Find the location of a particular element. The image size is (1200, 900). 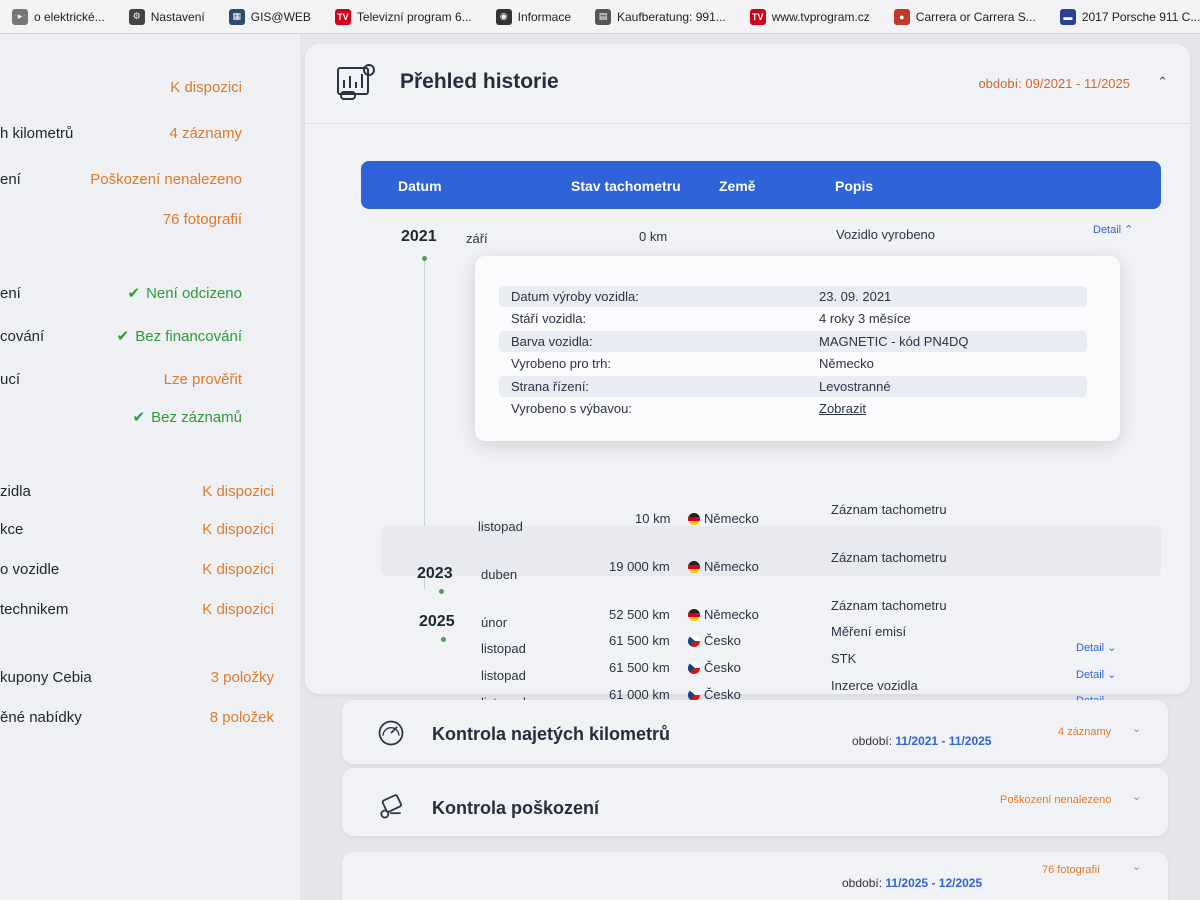

detail-value: 23. 09. 2021 is located at coordinates (855, 296).